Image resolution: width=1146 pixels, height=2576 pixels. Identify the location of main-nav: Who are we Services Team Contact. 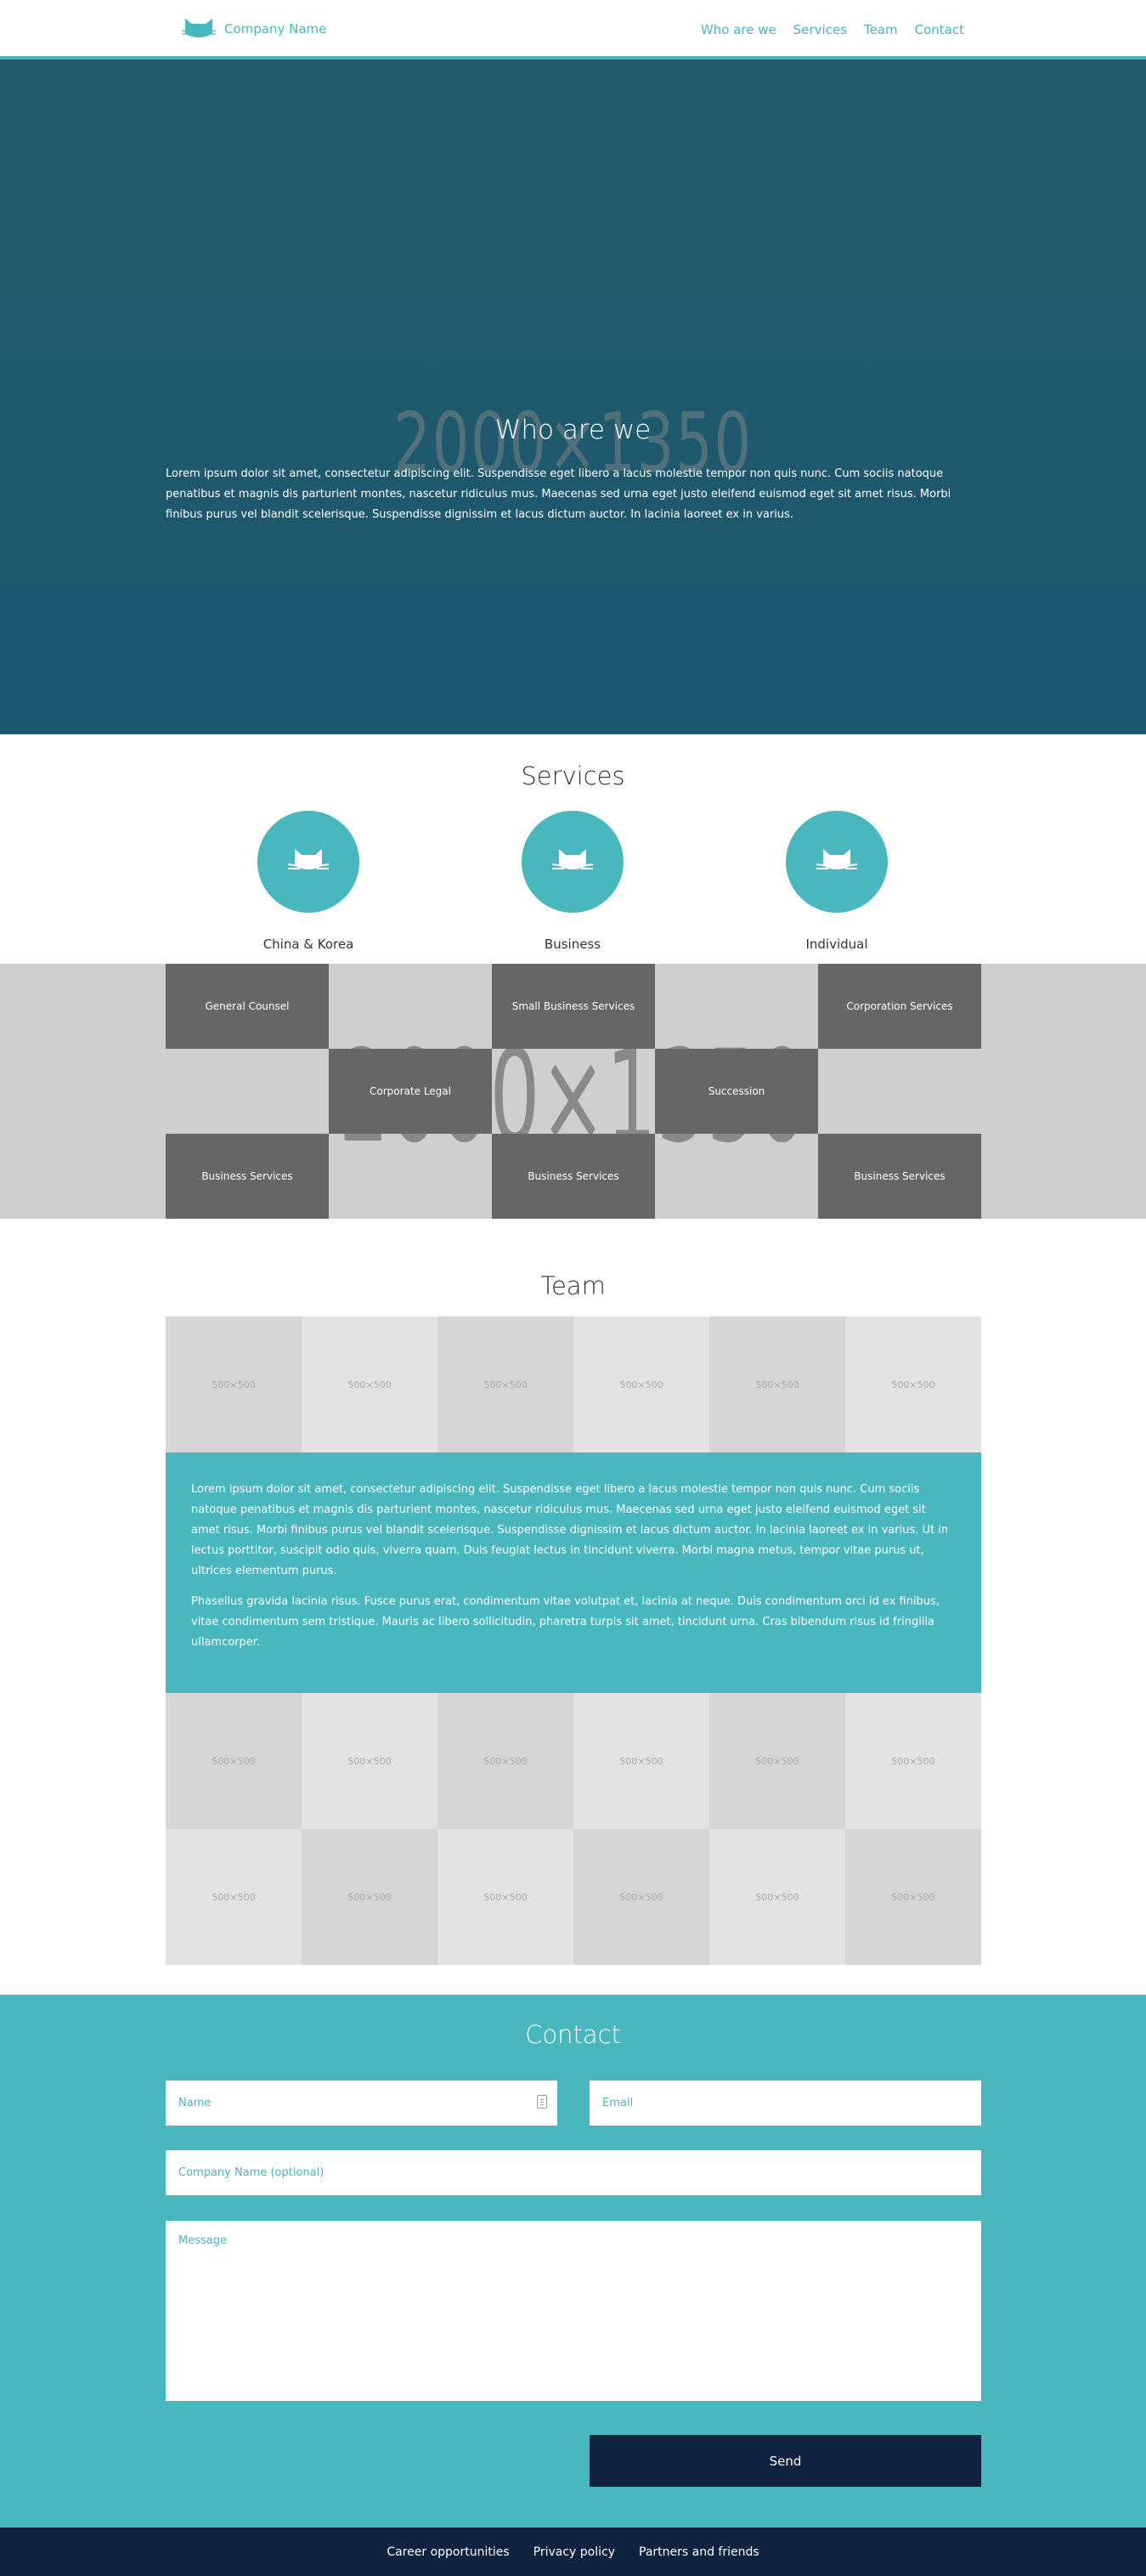
(833, 29).